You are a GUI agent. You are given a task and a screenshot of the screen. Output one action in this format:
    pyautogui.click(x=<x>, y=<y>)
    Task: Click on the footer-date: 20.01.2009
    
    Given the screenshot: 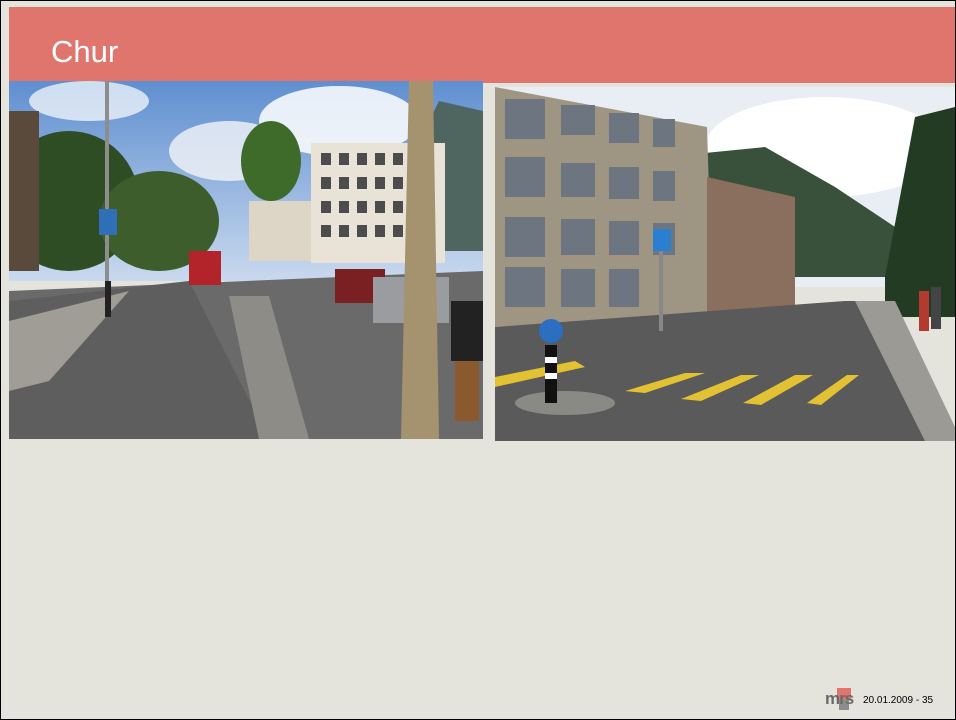 What is the action you would take?
    pyautogui.click(x=888, y=700)
    